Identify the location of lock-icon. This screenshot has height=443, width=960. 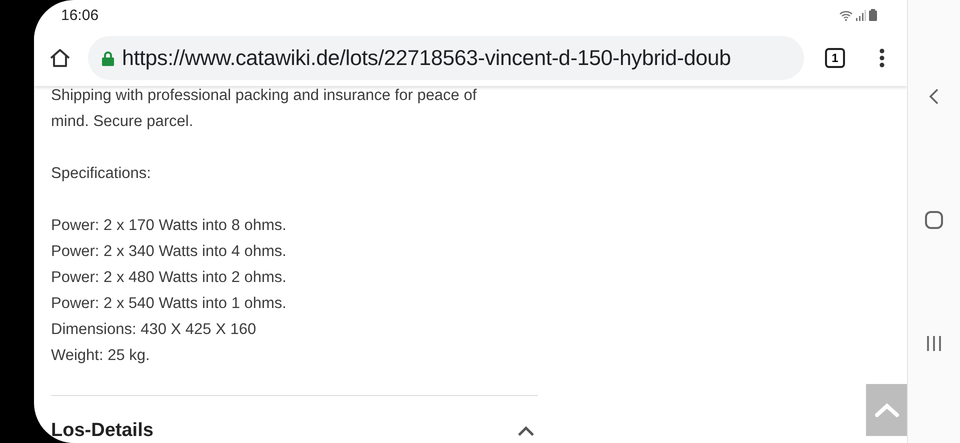
(108, 58).